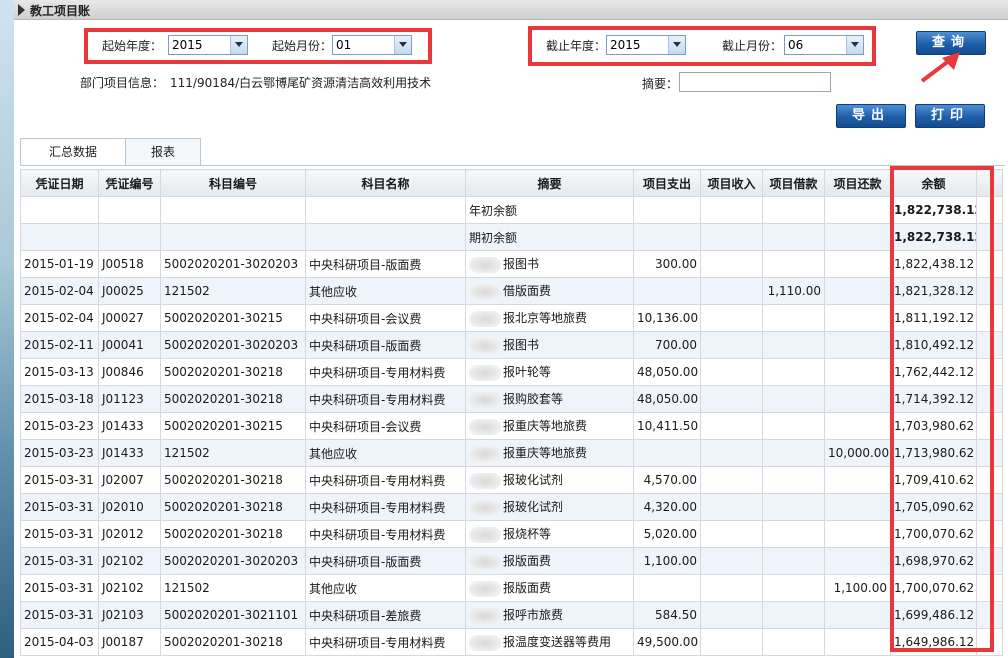  What do you see at coordinates (59, 183) in the screenshot?
I see `col-header-date: 凭证日期` at bounding box center [59, 183].